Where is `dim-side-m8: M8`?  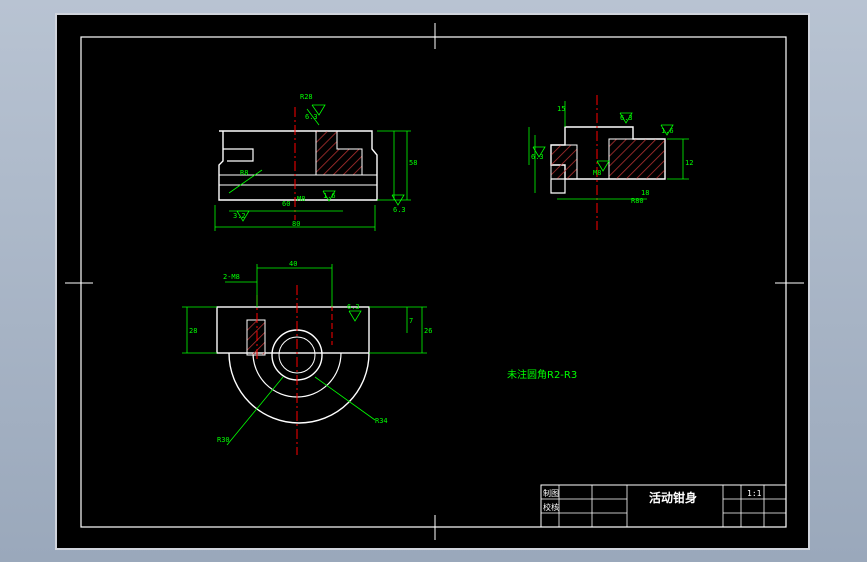
dim-side-m8: M8 is located at coordinates (597, 173).